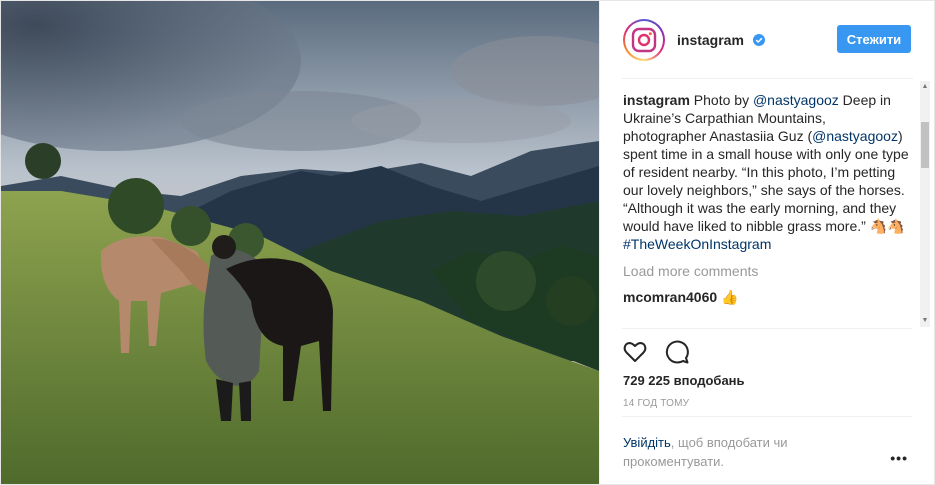  What do you see at coordinates (758, 39) in the screenshot?
I see `verified-badge-icon` at bounding box center [758, 39].